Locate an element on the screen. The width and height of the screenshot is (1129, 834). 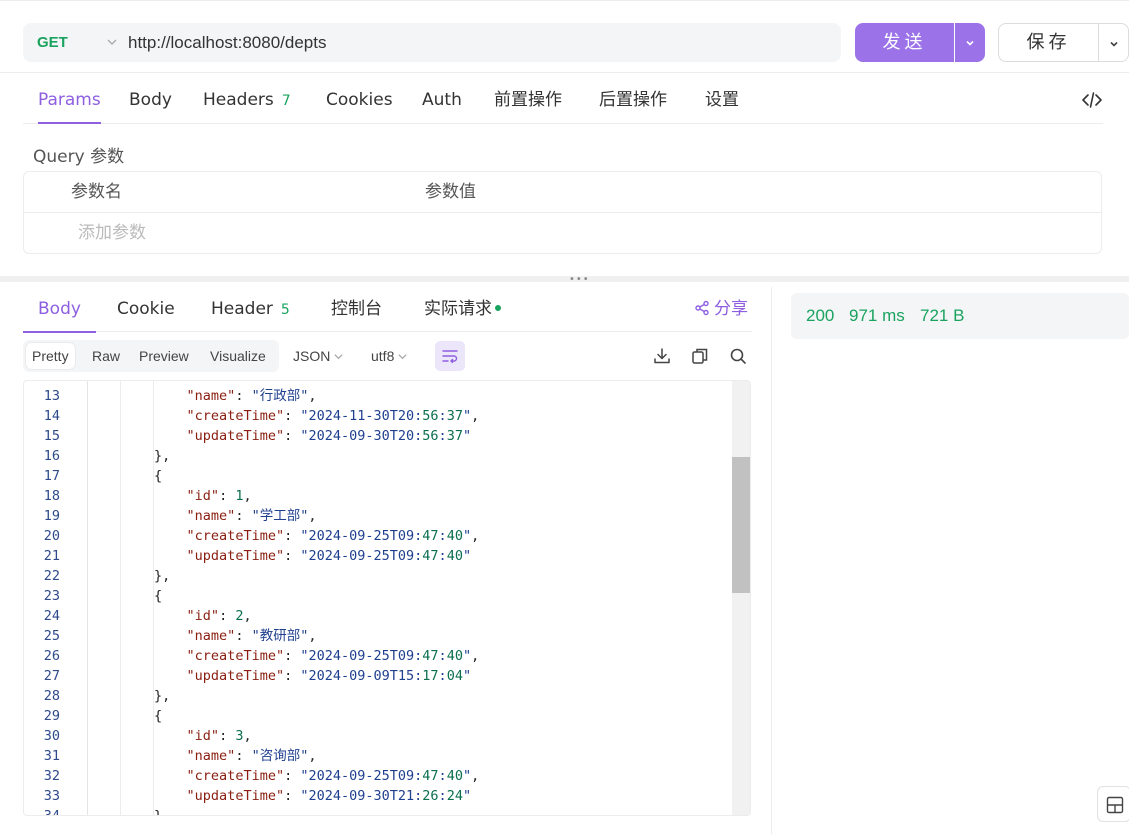
url-bar: GET http://localhost:8080/depts is located at coordinates (432, 42).